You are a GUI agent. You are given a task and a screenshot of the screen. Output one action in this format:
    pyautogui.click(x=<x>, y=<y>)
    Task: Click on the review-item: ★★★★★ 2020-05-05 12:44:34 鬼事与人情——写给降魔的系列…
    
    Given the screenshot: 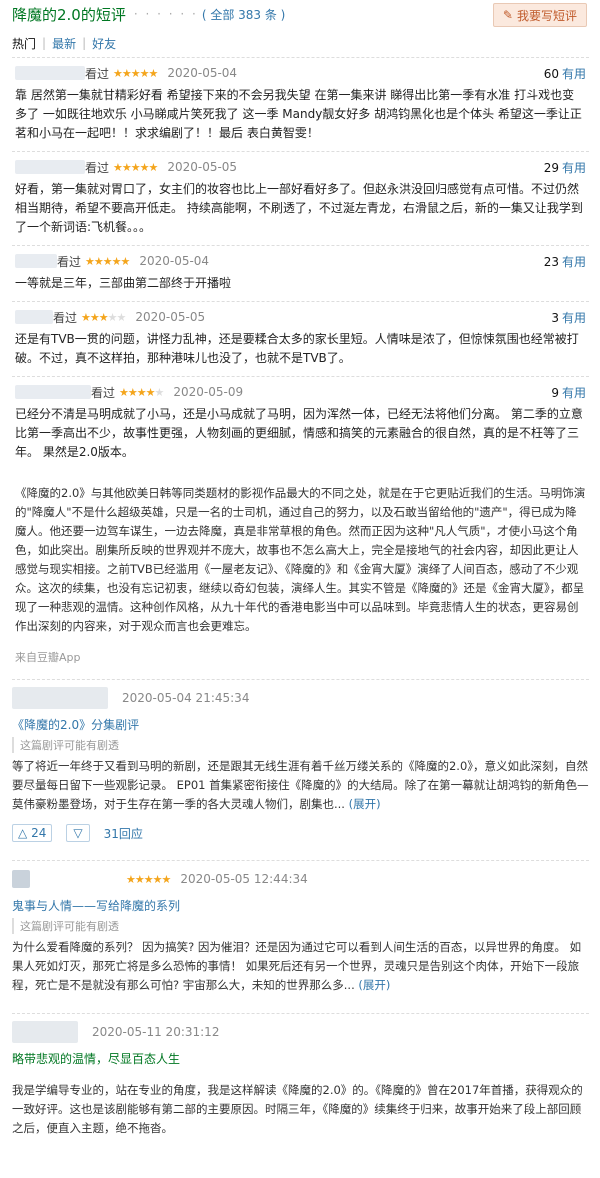 What is the action you would take?
    pyautogui.click(x=300, y=927)
    